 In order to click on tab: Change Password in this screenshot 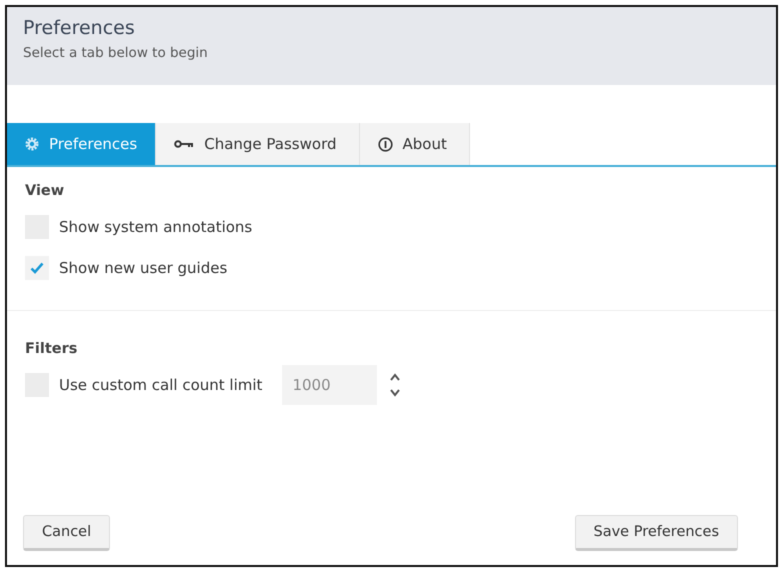, I will do `click(258, 144)`.